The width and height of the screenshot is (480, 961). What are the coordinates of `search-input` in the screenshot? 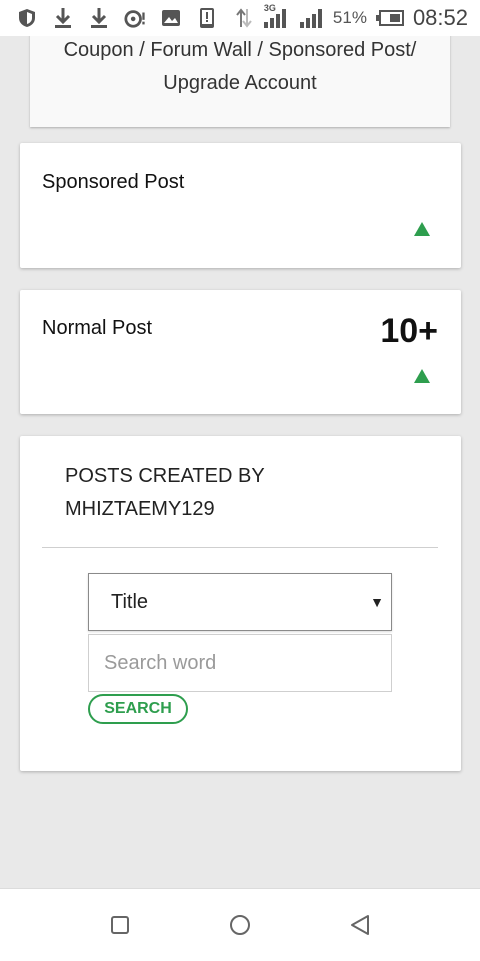 It's located at (240, 663).